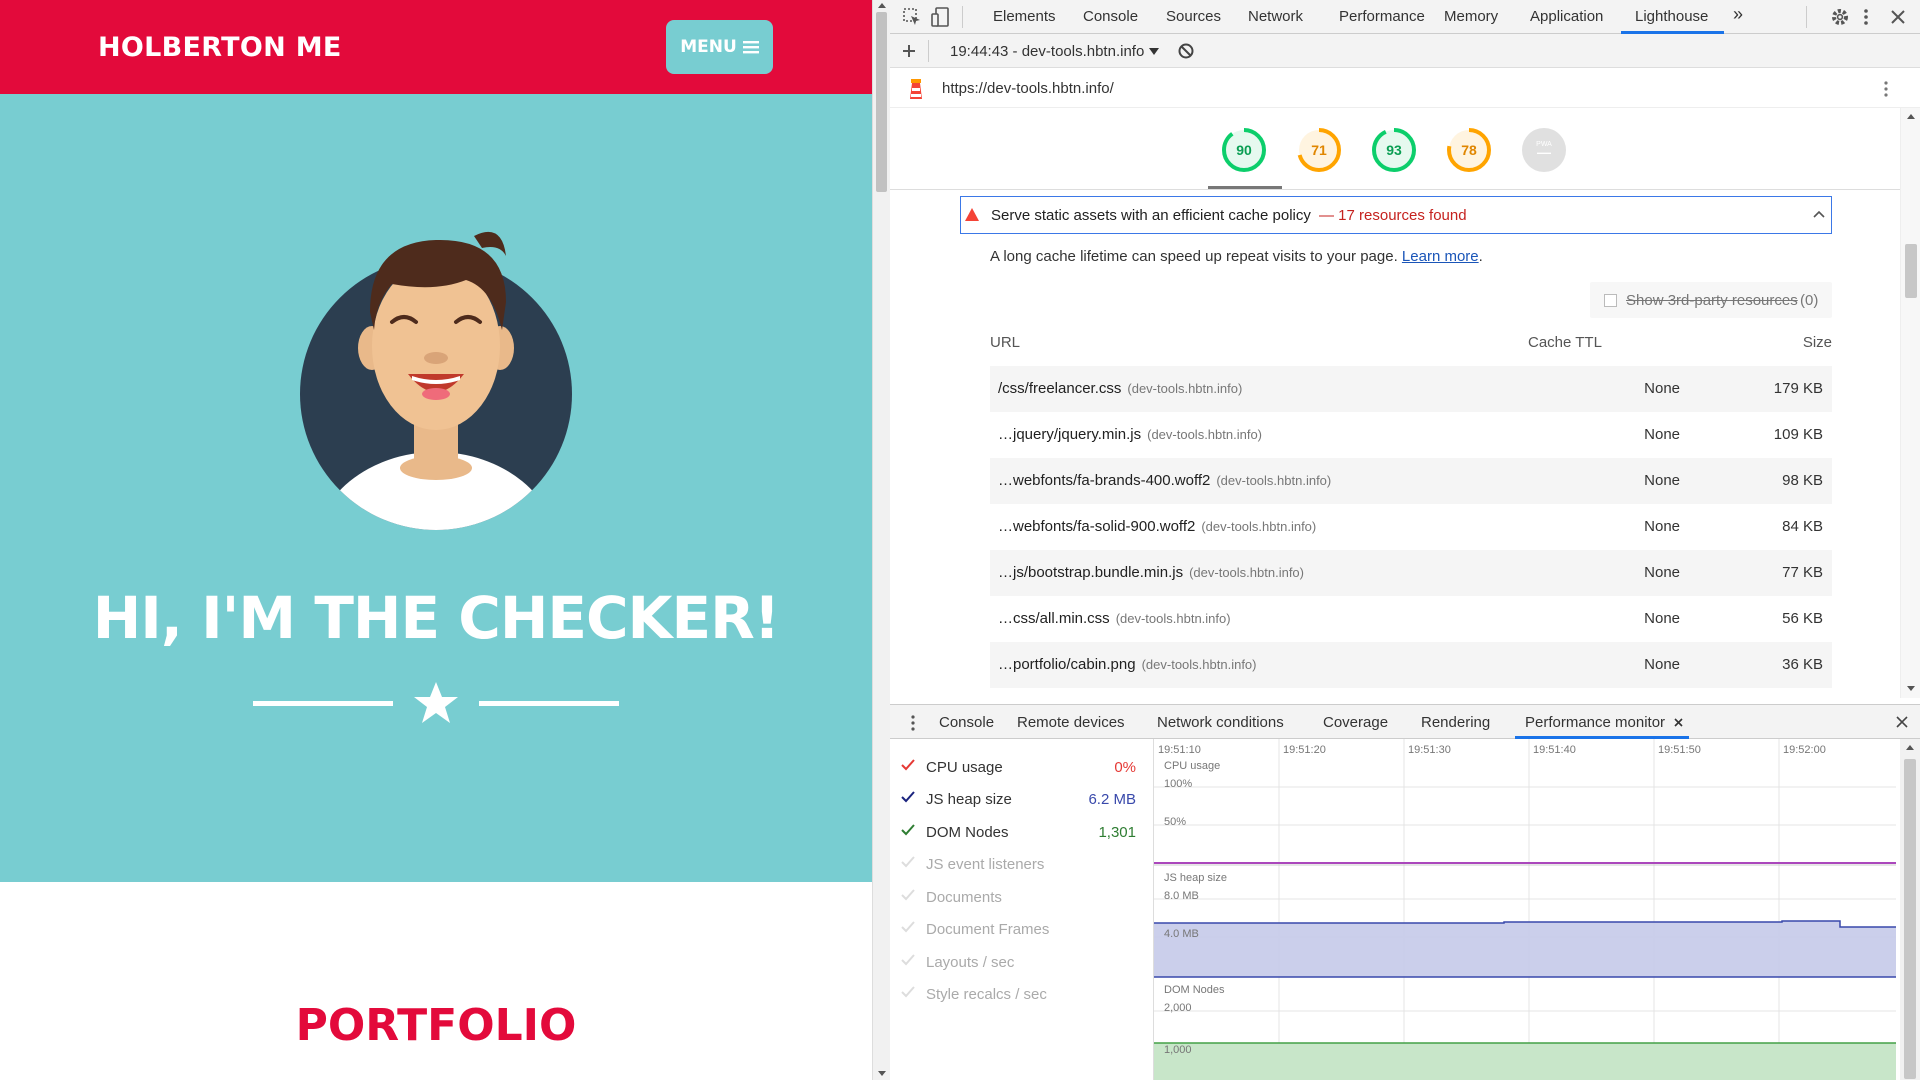 The width and height of the screenshot is (1920, 1080). What do you see at coordinates (985, 864) in the screenshot?
I see `metric-label: JS event listeners` at bounding box center [985, 864].